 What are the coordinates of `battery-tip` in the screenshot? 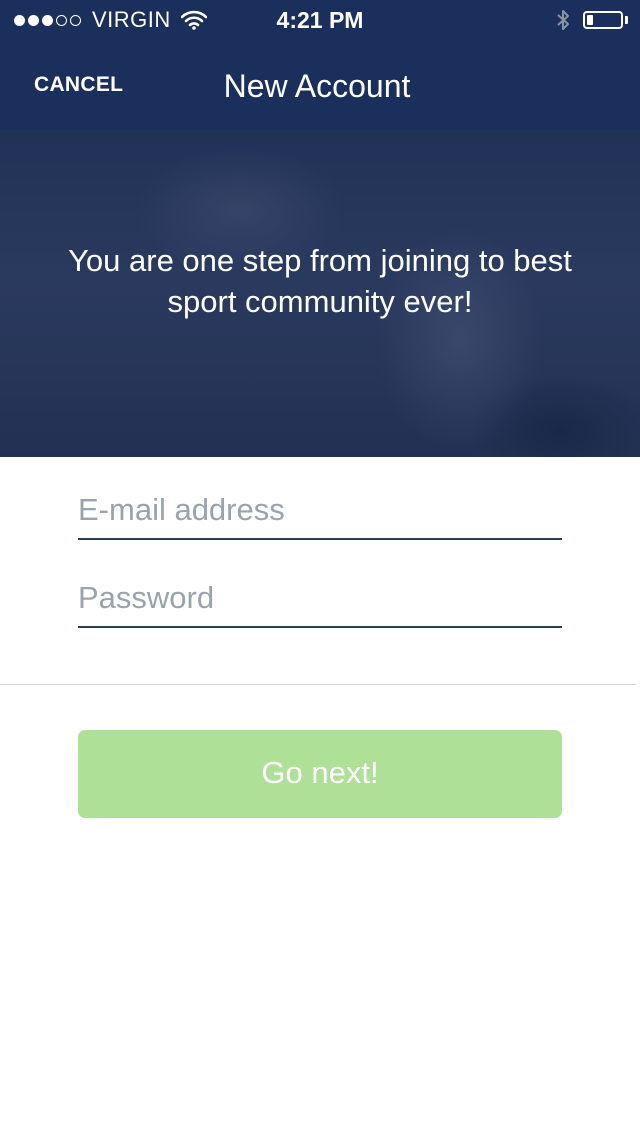 It's located at (626, 20).